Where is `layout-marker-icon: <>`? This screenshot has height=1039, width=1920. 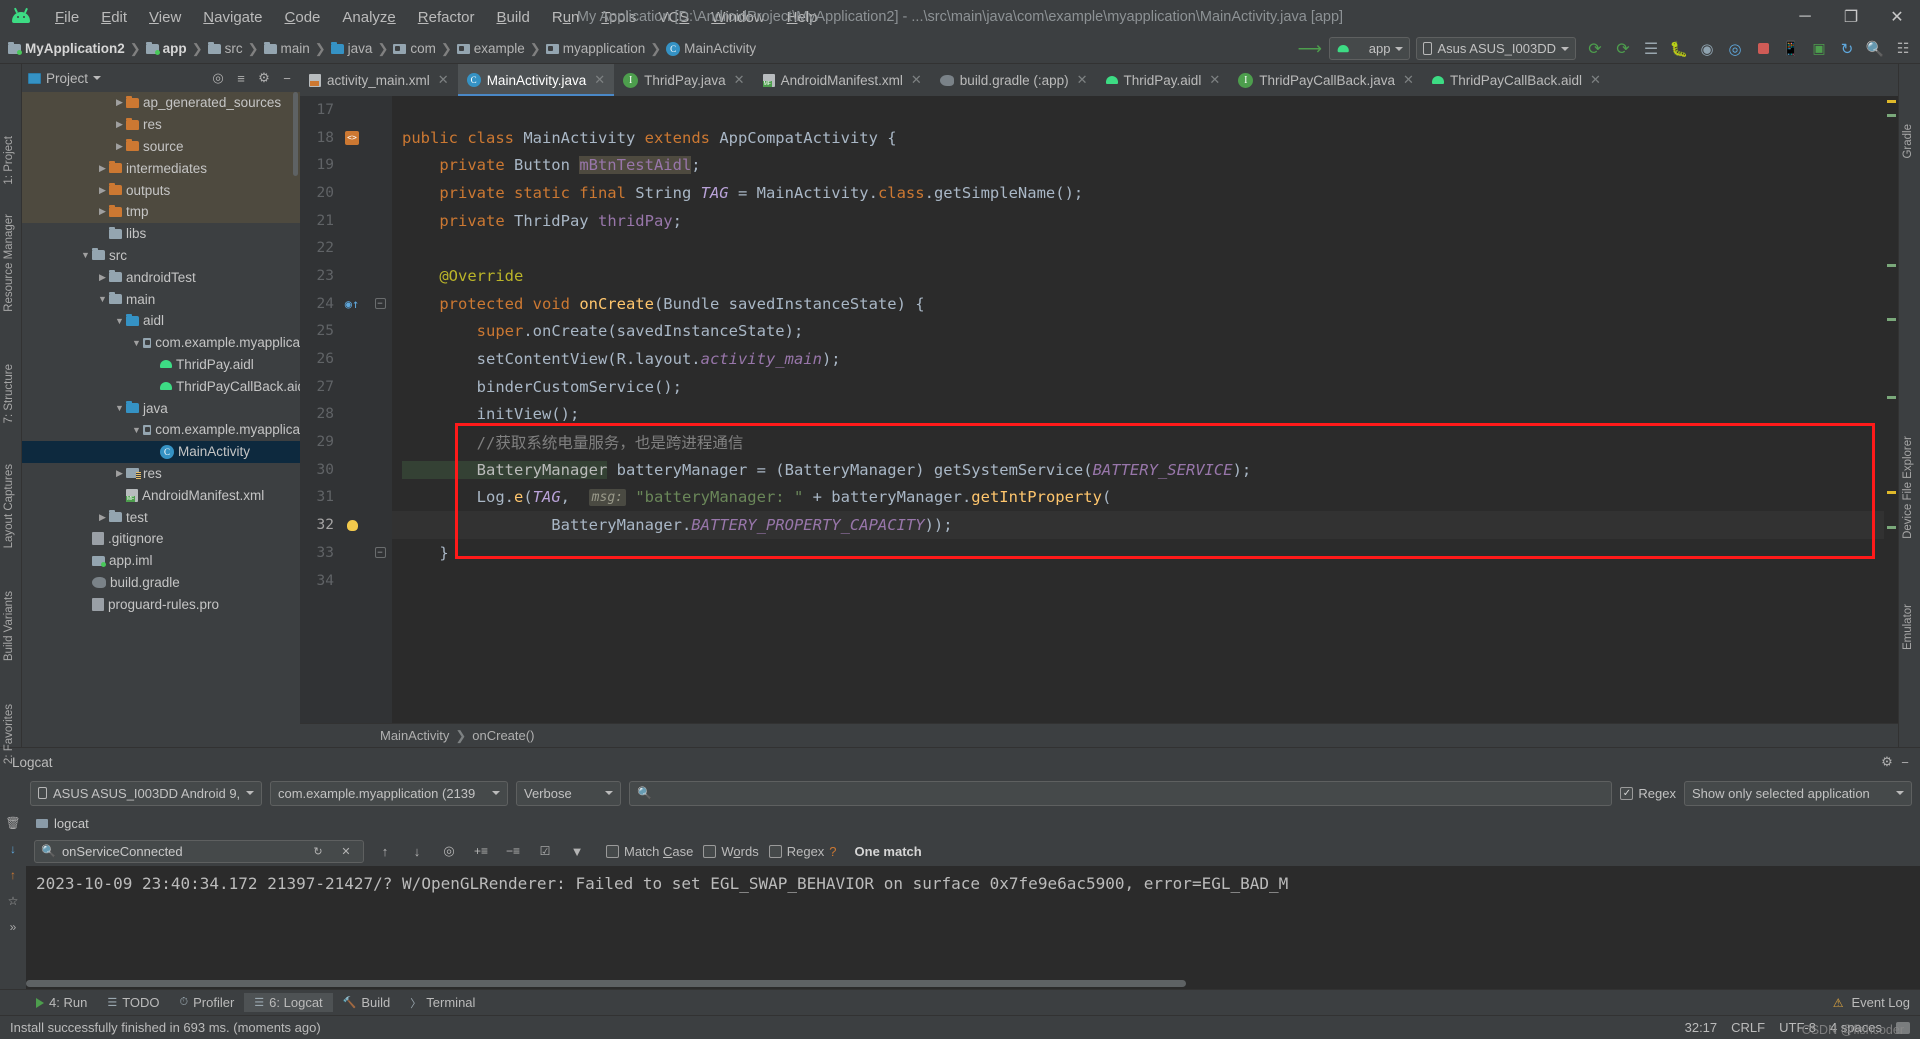
layout-marker-icon: <> is located at coordinates (352, 137).